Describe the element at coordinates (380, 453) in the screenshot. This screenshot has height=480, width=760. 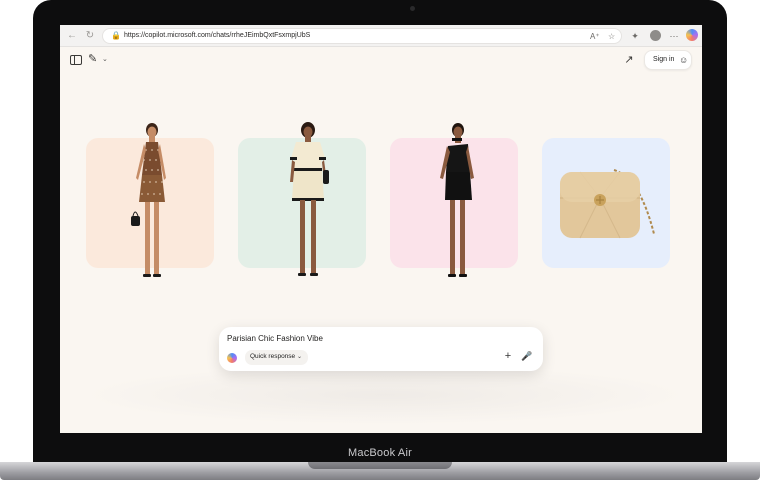
I see `device-label: MacBook Air` at that location.